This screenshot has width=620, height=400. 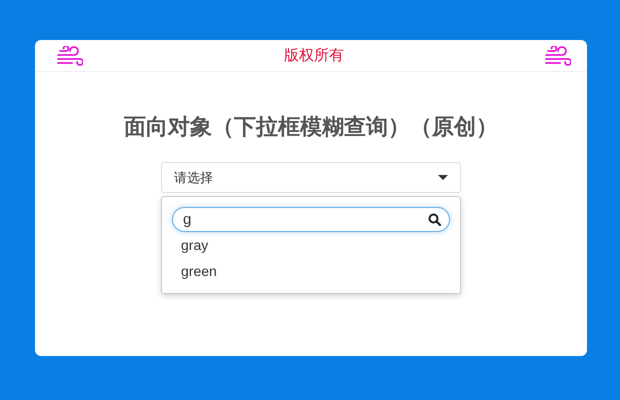 What do you see at coordinates (311, 245) in the screenshot?
I see `dropdown-option: gray` at bounding box center [311, 245].